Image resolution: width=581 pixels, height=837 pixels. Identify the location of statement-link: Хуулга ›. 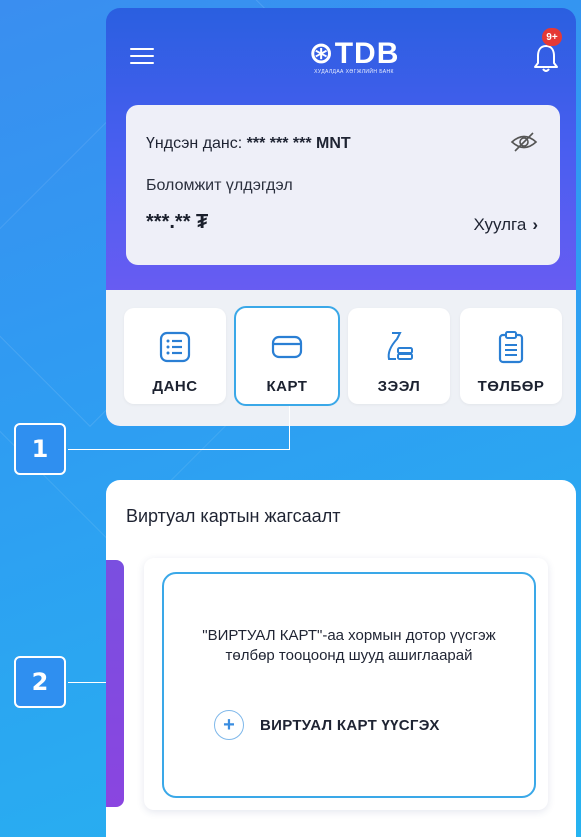
(506, 225).